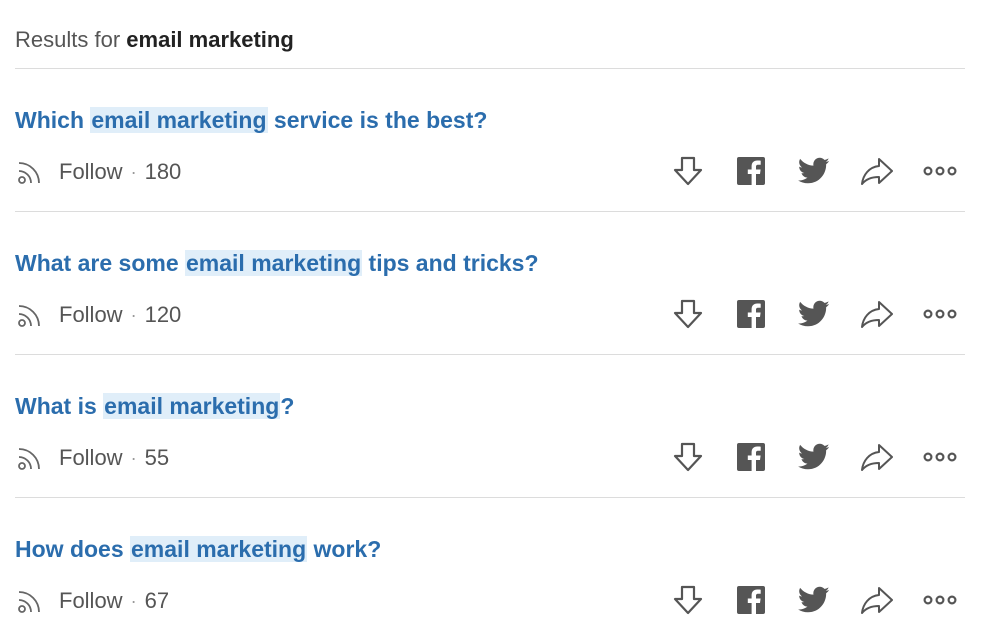 This screenshot has height=631, width=1000. What do you see at coordinates (100, 263) in the screenshot?
I see `question-text: What are some` at bounding box center [100, 263].